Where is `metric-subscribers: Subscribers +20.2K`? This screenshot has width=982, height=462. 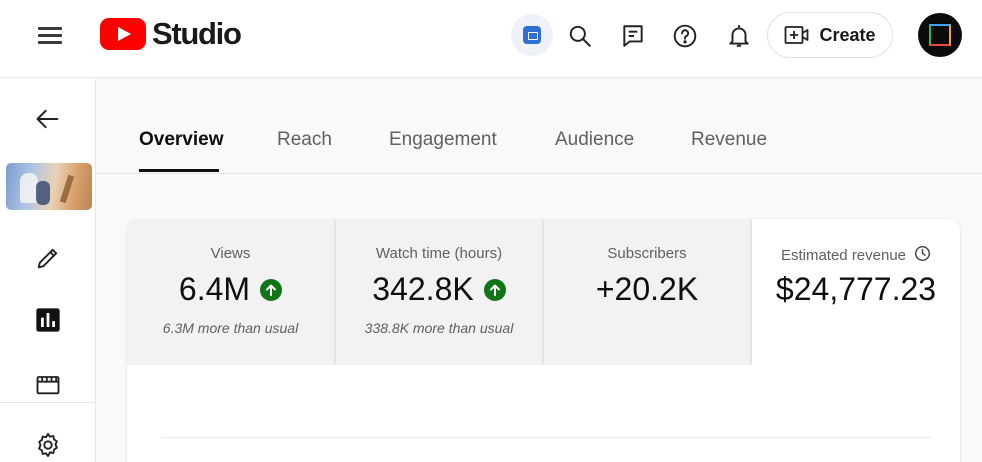
metric-subscribers: Subscribers +20.2K is located at coordinates (647, 292).